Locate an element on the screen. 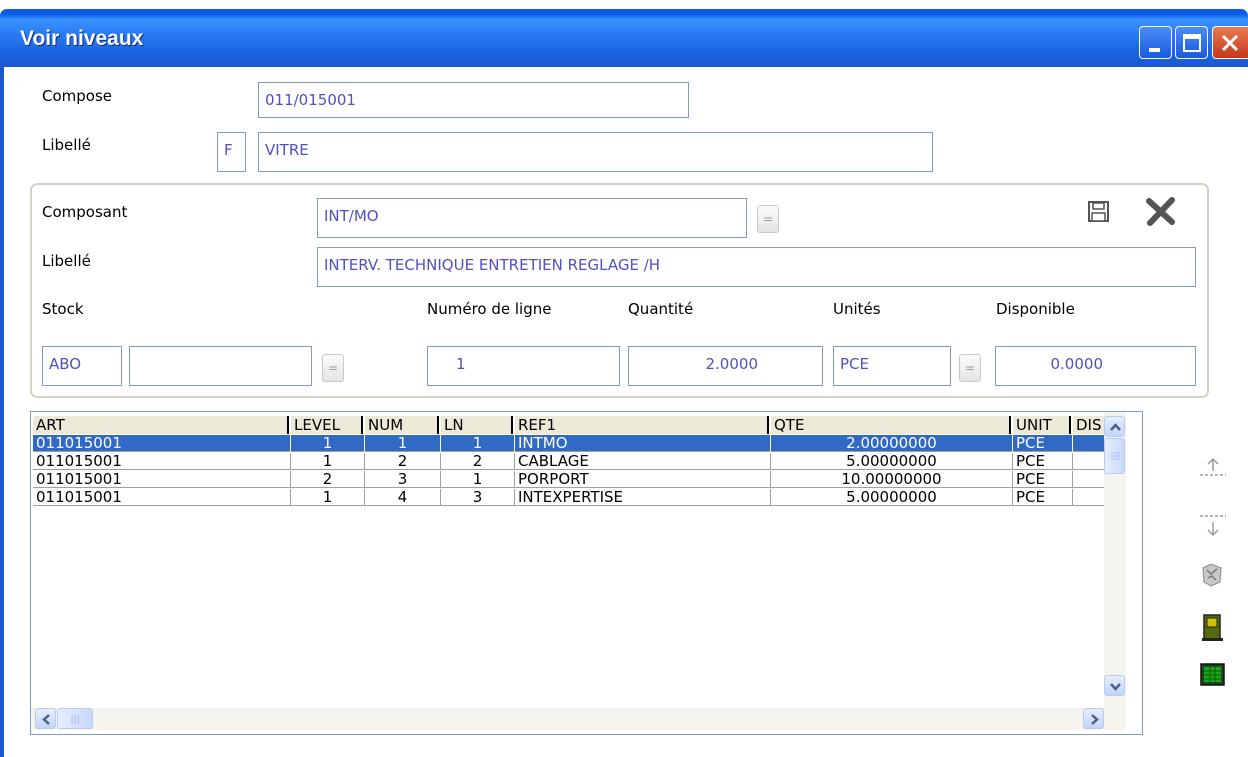 The width and height of the screenshot is (1248, 757). unites-field: PCE is located at coordinates (892, 366).